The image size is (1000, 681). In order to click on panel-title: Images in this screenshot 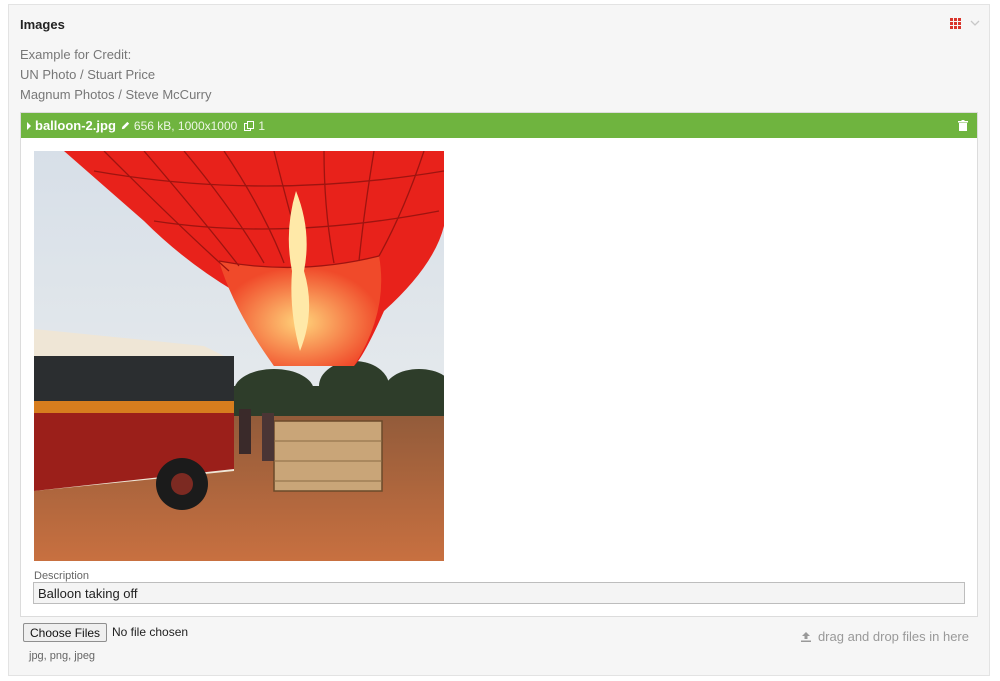, I will do `click(42, 24)`.